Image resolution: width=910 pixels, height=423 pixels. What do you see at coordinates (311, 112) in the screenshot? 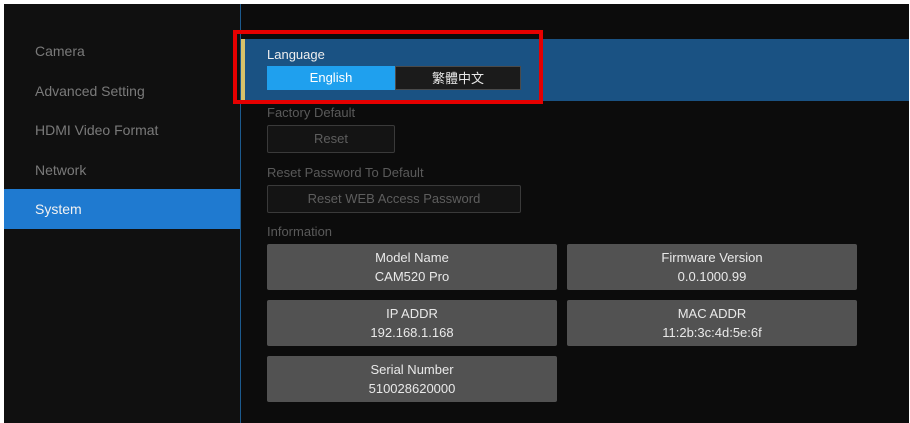
I see `factory-default-label: Factory Default` at bounding box center [311, 112].